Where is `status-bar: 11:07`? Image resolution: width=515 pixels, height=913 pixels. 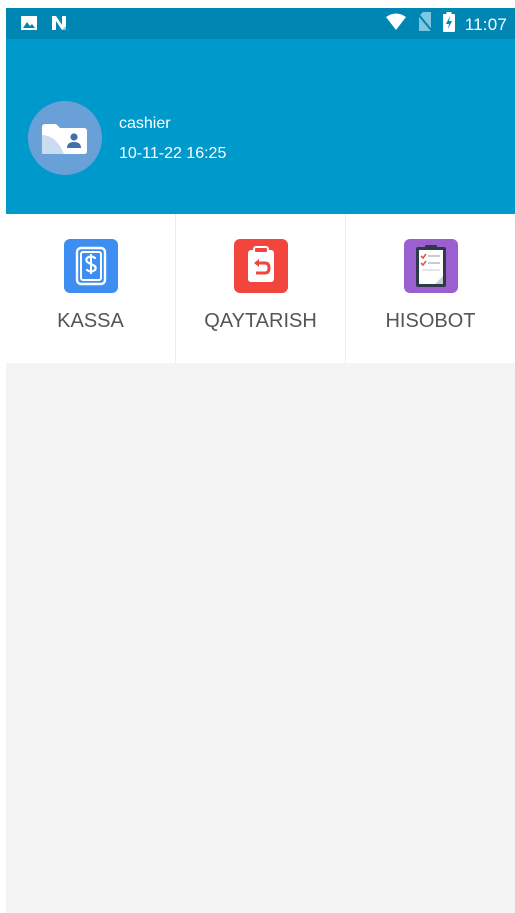 status-bar: 11:07 is located at coordinates (260, 23).